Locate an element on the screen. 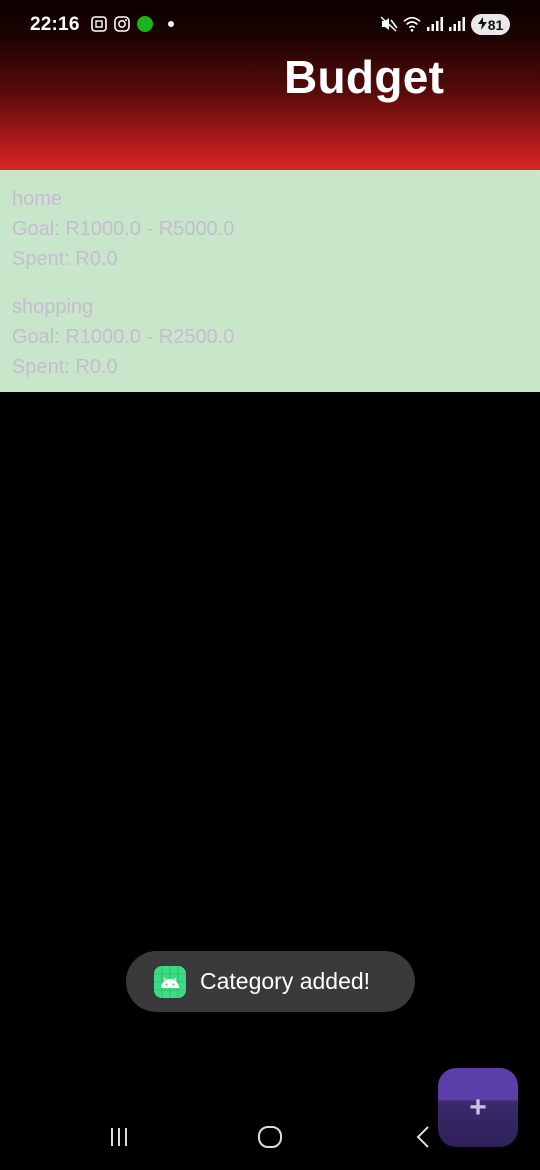 The width and height of the screenshot is (540, 1170). home-icon is located at coordinates (270, 1137).